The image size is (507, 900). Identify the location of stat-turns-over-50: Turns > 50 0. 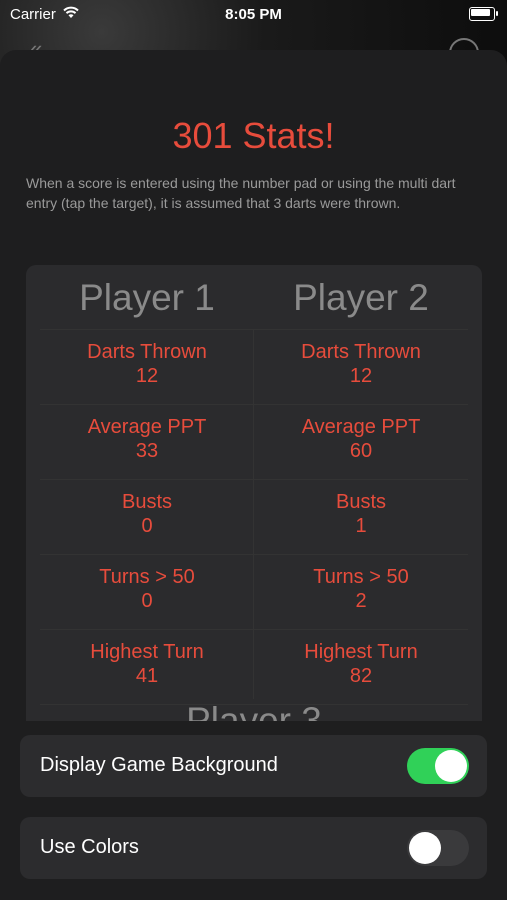
(147, 592).